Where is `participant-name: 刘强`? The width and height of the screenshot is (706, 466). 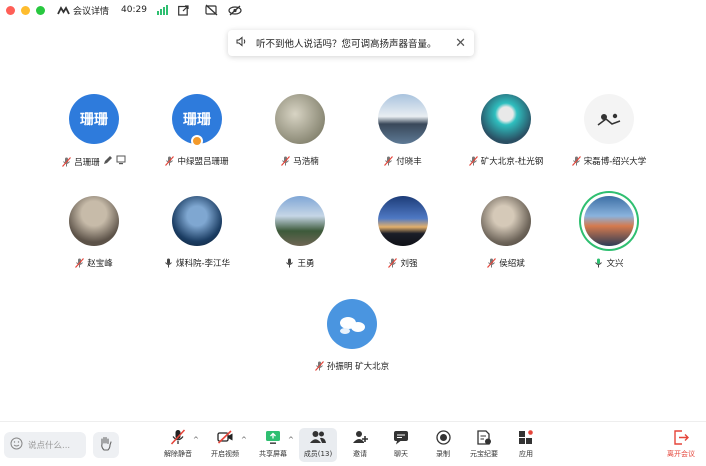 participant-name: 刘强 is located at coordinates (409, 264).